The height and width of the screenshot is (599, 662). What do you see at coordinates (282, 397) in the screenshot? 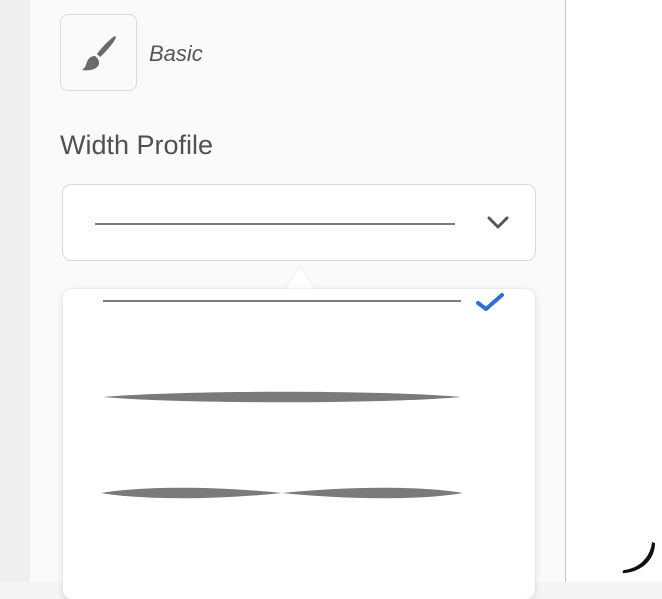
I see `tapered-stroke-icon` at bounding box center [282, 397].